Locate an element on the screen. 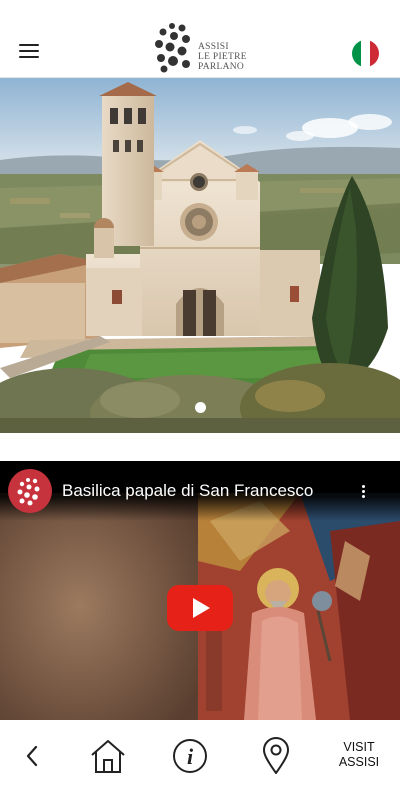  location-pin-icon is located at coordinates (276, 756).